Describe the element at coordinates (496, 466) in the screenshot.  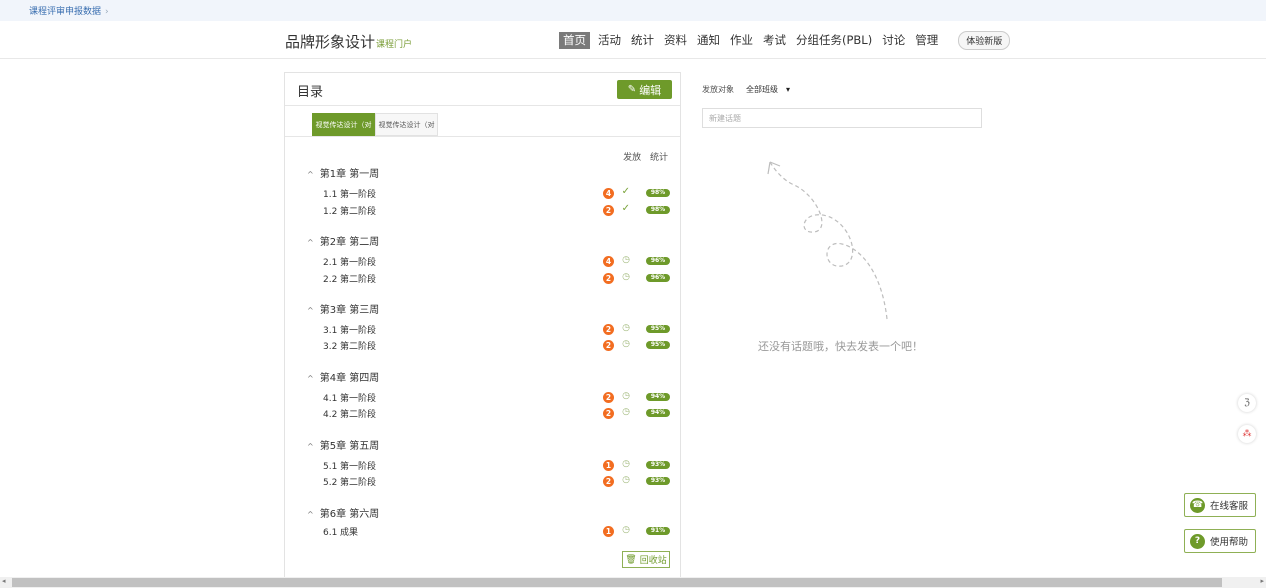
I see `section-item: 5.1 第一阶段 1 ◷ 93%` at that location.